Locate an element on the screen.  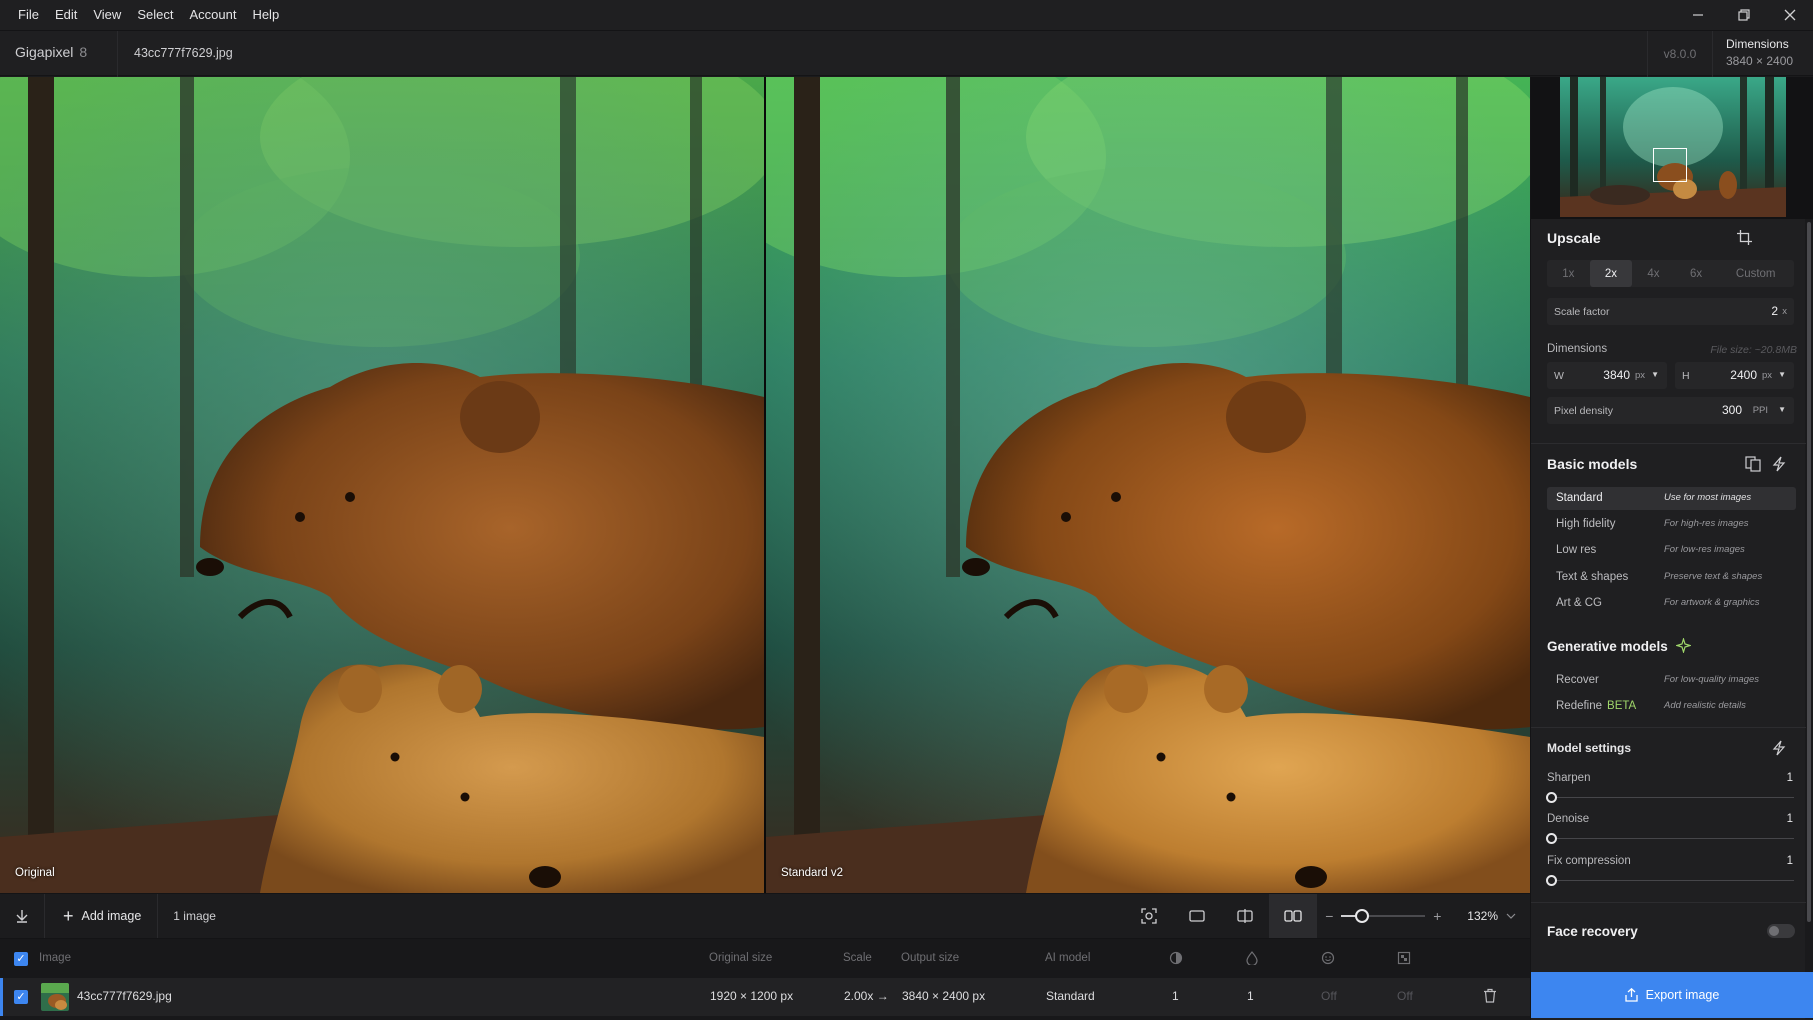
row-checkbox: ✓ is located at coordinates (21, 997).